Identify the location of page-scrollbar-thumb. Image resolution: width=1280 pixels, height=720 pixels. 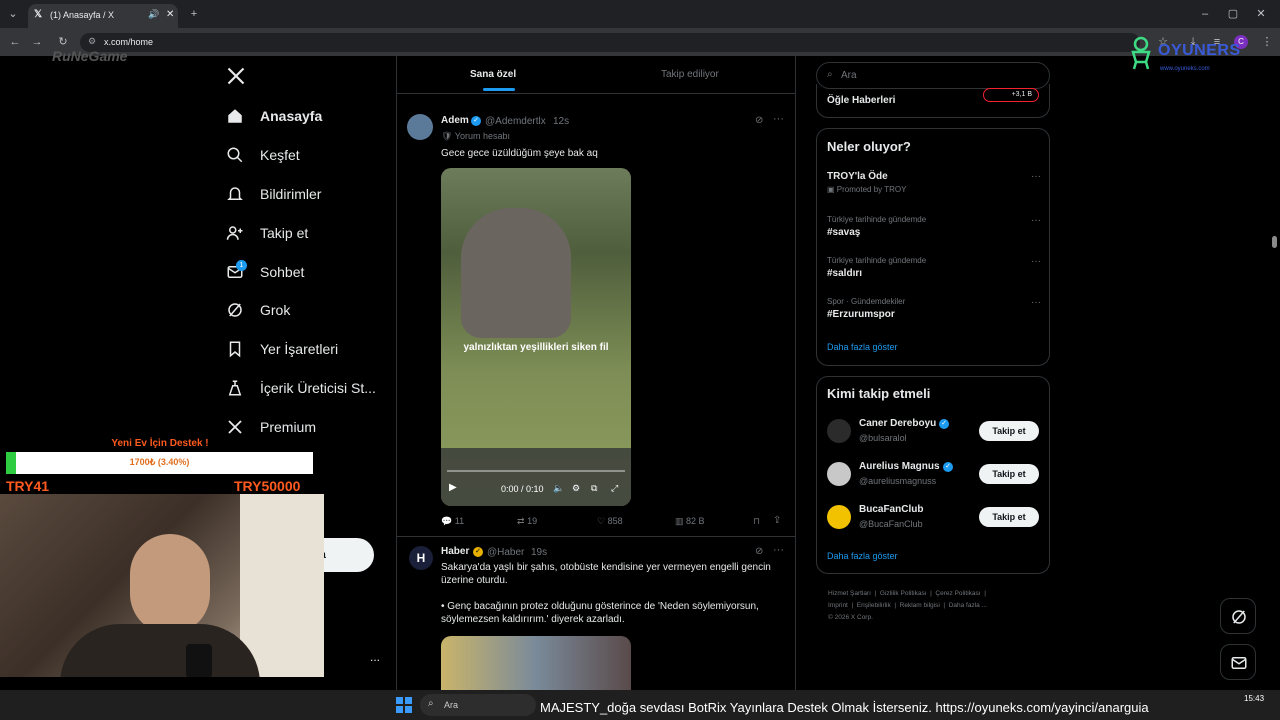
(1274, 242).